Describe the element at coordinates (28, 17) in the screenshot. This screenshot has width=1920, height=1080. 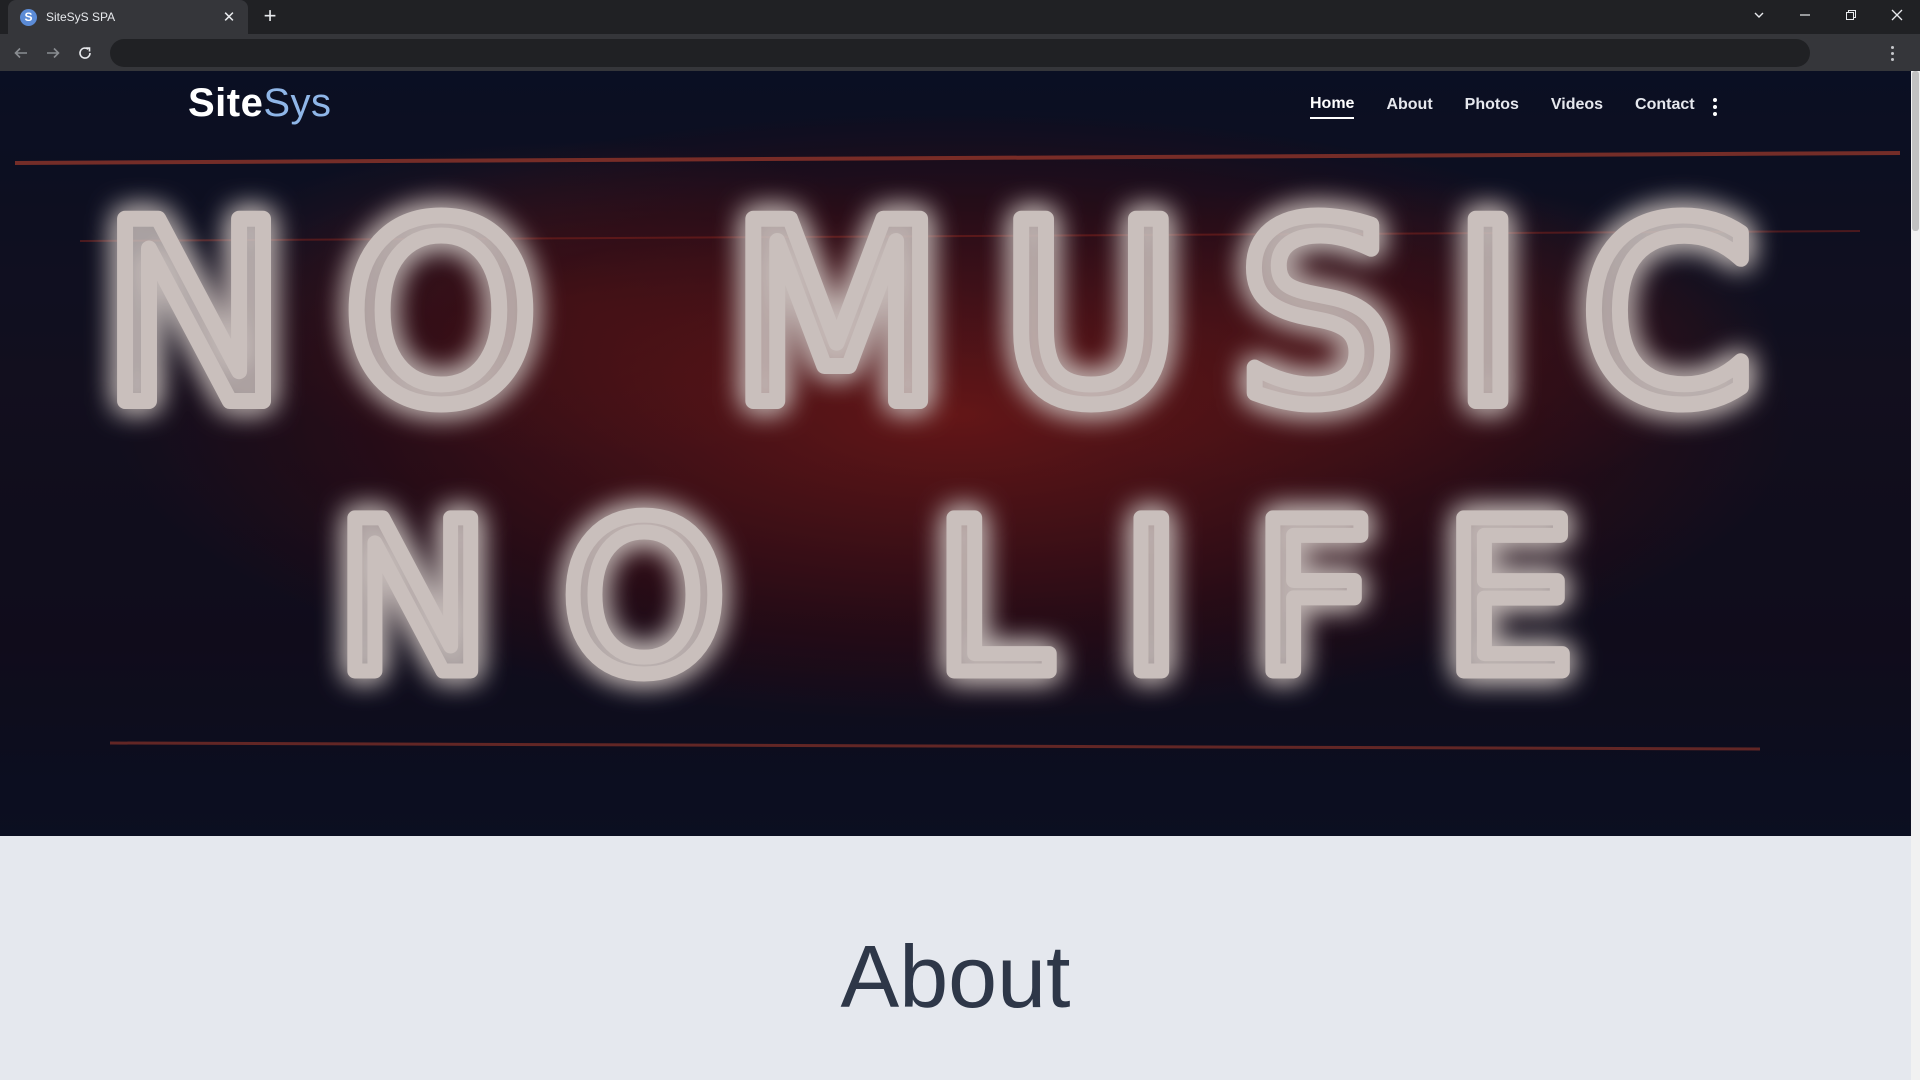
I see `site-favicon-icon: S` at that location.